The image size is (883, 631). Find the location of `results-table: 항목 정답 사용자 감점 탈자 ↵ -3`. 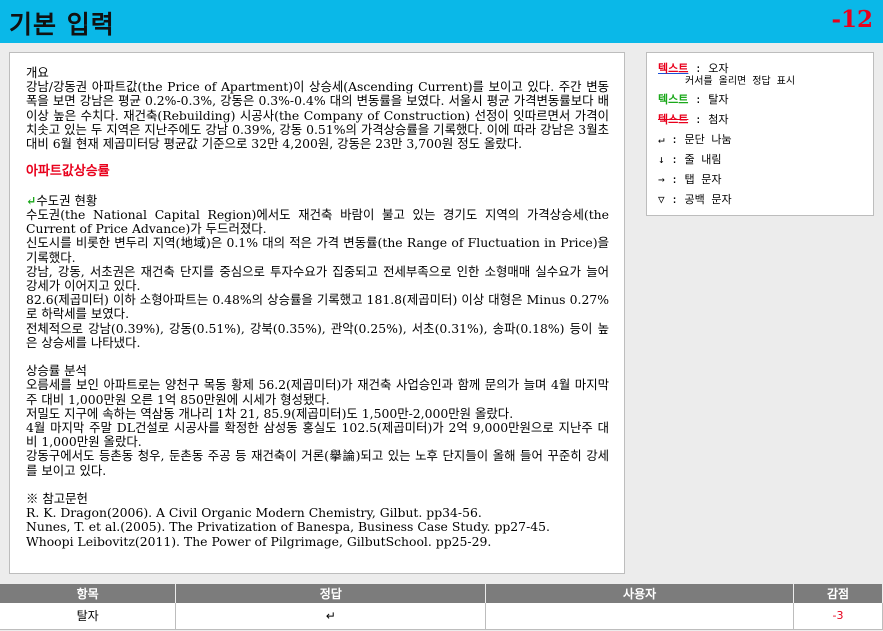

results-table: 항목 정답 사용자 감점 탈자 ↵ -3 is located at coordinates (441, 607).